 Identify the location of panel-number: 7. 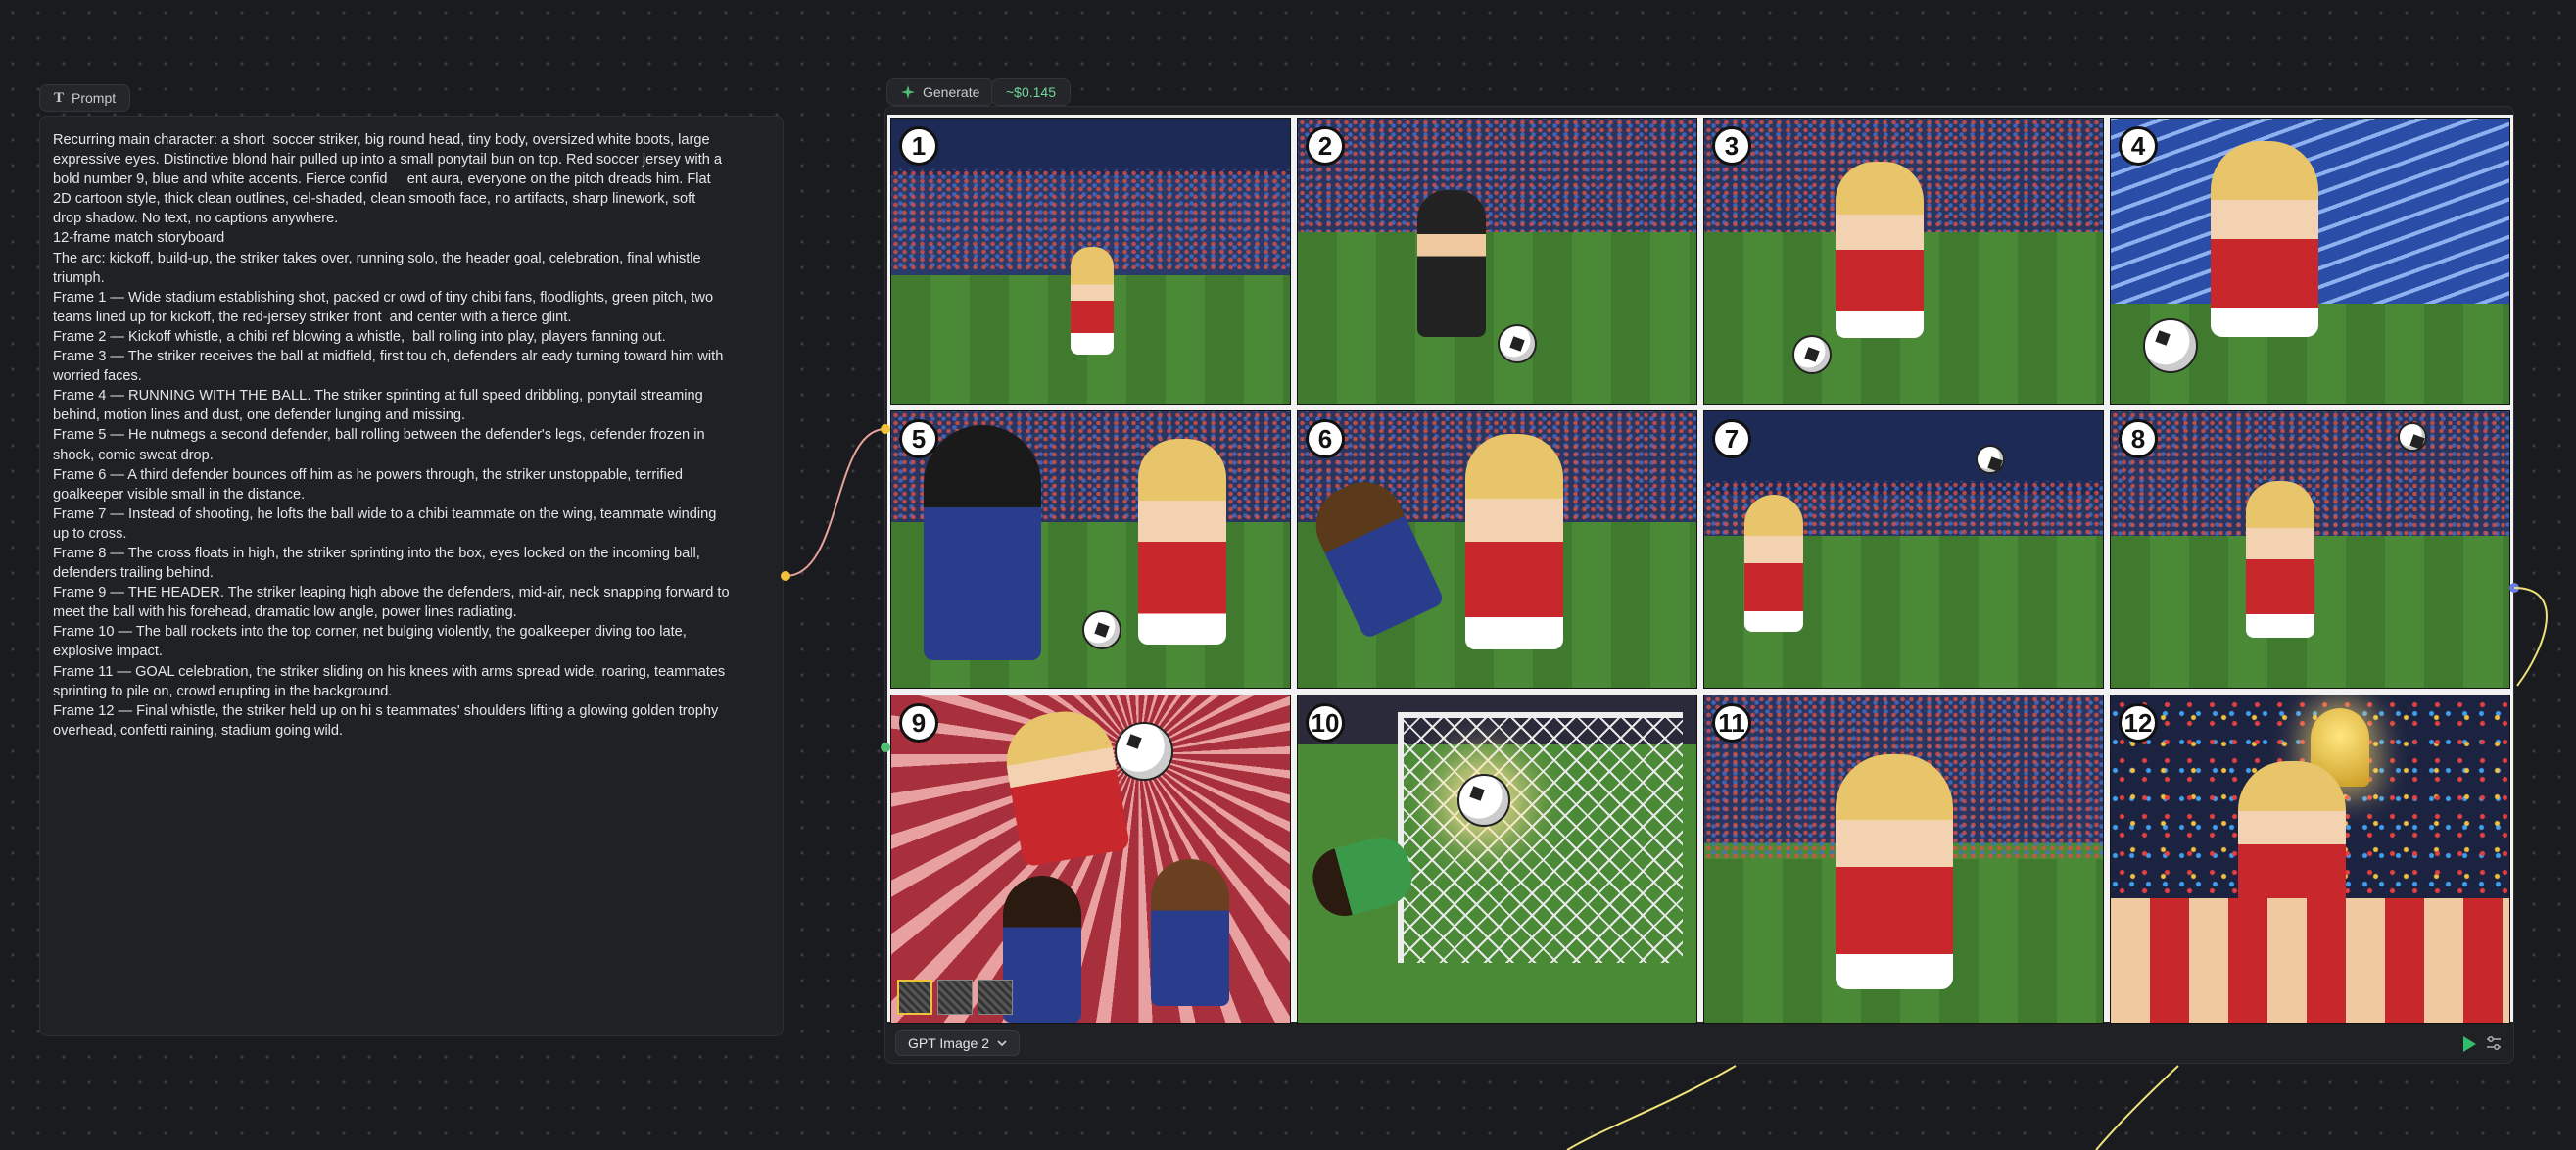
(1732, 438).